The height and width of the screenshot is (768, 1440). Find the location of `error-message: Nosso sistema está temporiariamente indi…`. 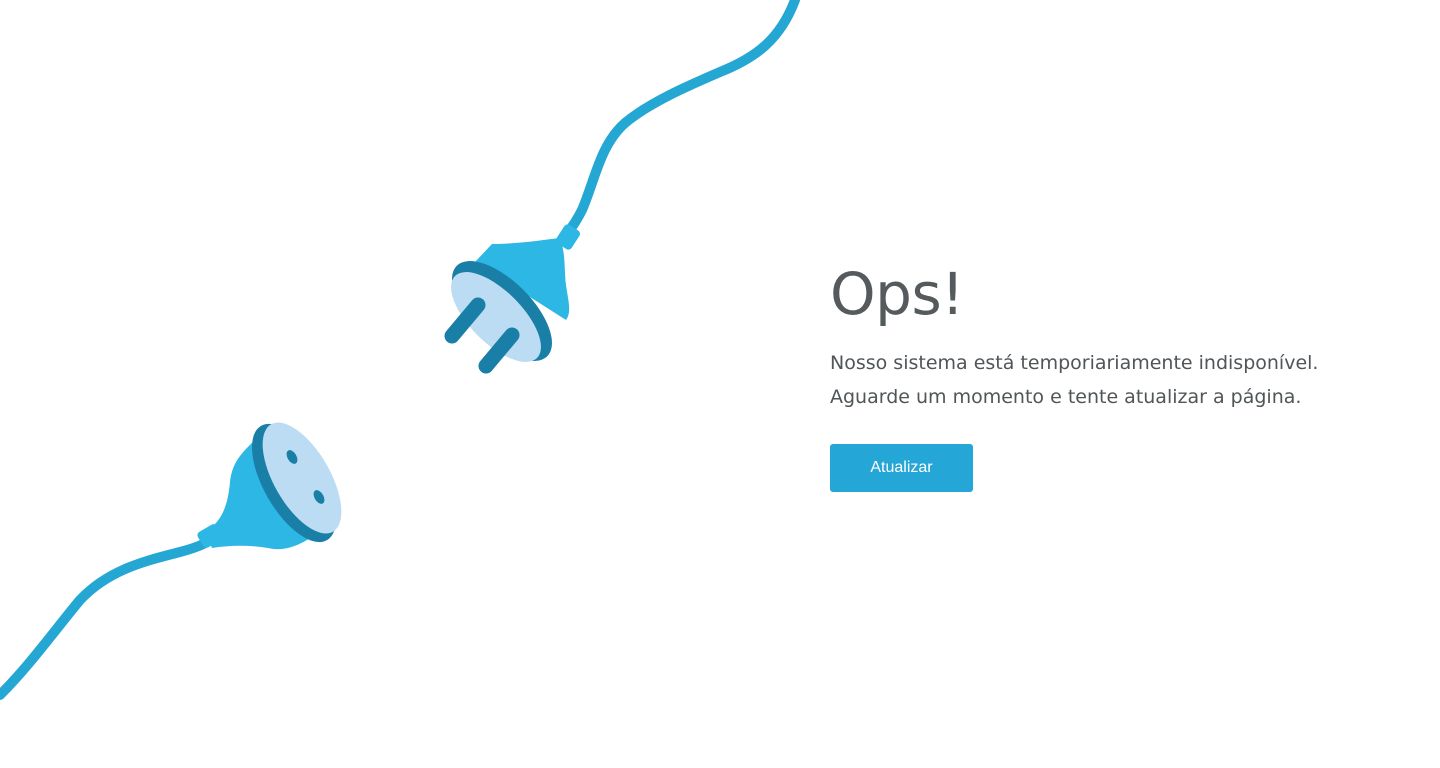

error-message: Nosso sistema está temporiariamente indi… is located at coordinates (1110, 380).